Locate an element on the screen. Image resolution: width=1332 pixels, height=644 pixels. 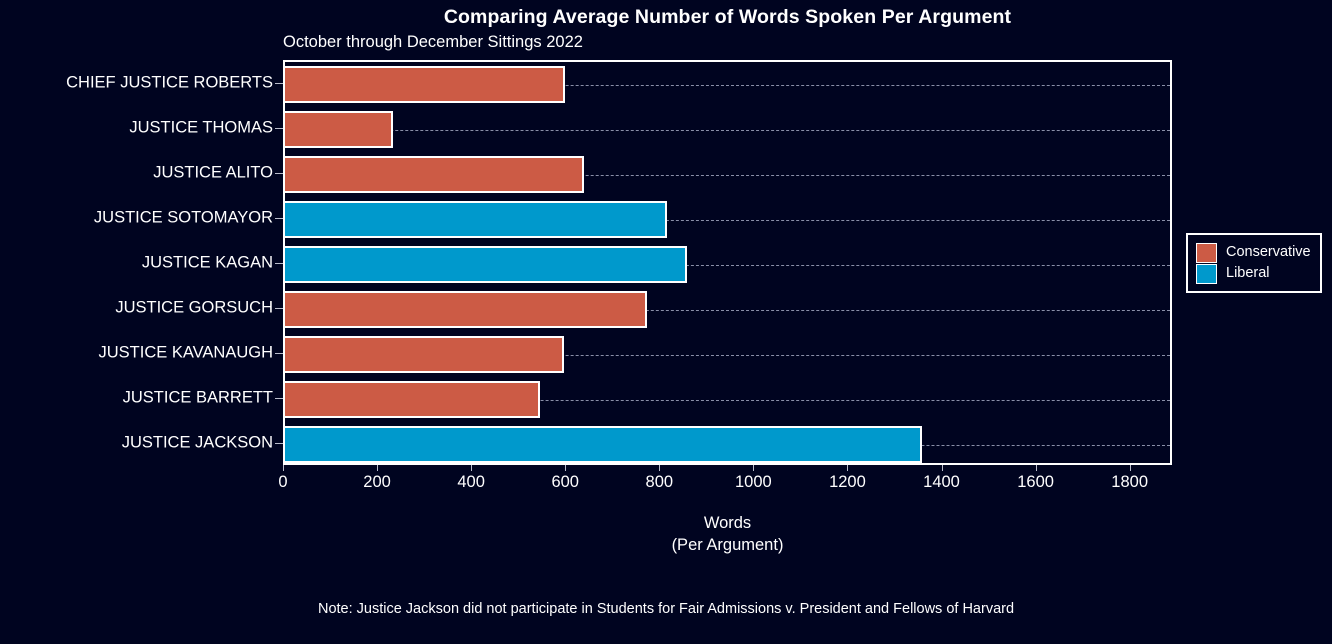
x-tick-label: 800 is located at coordinates (659, 482).